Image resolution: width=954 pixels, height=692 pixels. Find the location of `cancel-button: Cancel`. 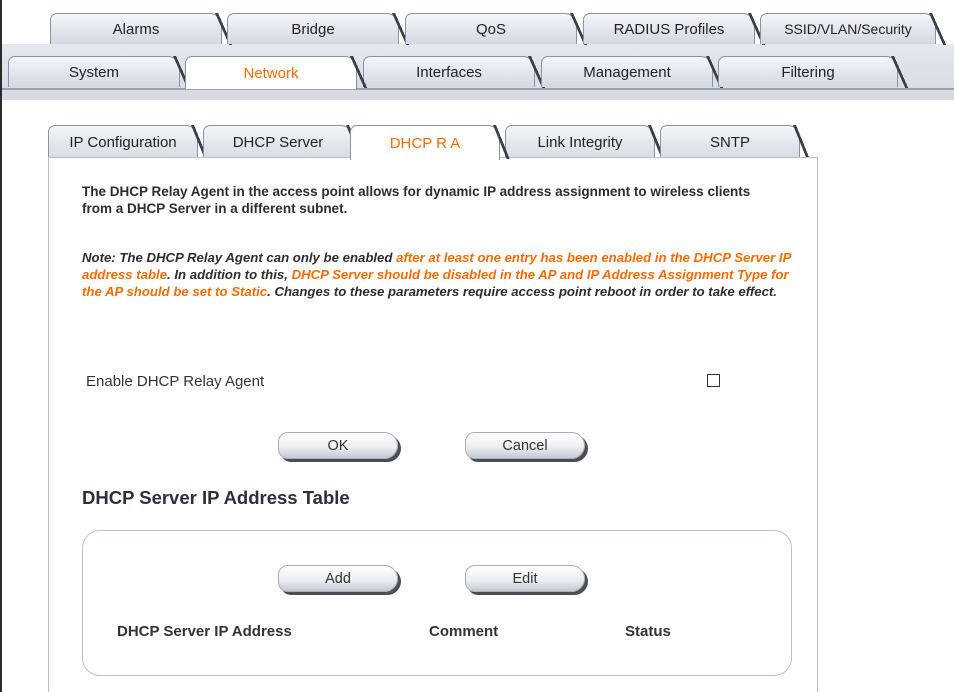

cancel-button: Cancel is located at coordinates (525, 445).